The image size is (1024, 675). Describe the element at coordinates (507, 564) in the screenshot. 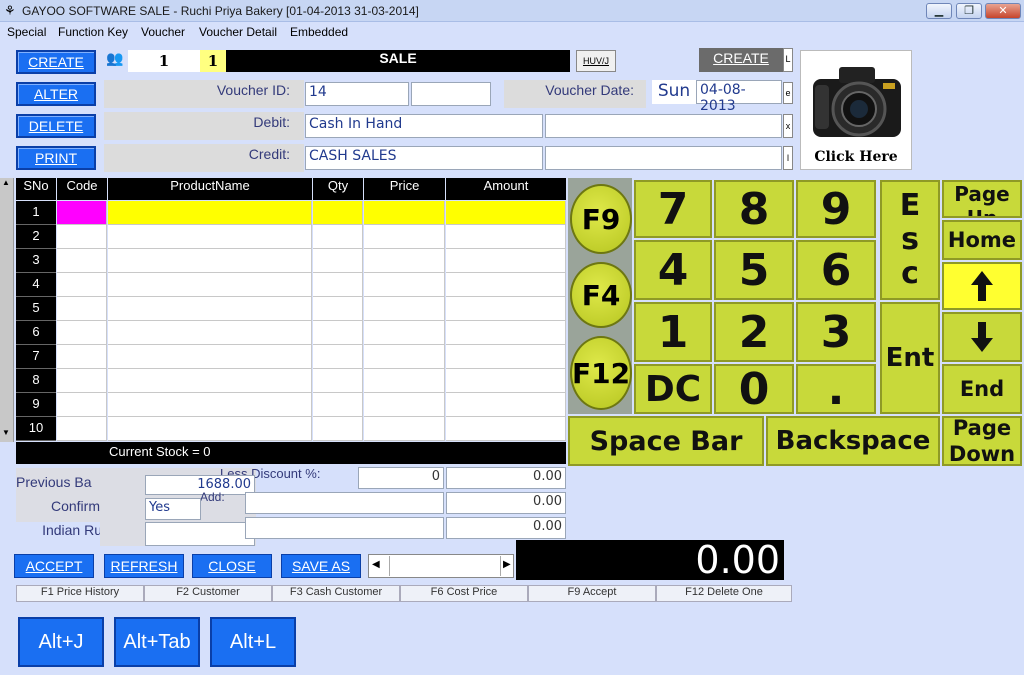

I see `scroll-right-icon: ▶` at that location.